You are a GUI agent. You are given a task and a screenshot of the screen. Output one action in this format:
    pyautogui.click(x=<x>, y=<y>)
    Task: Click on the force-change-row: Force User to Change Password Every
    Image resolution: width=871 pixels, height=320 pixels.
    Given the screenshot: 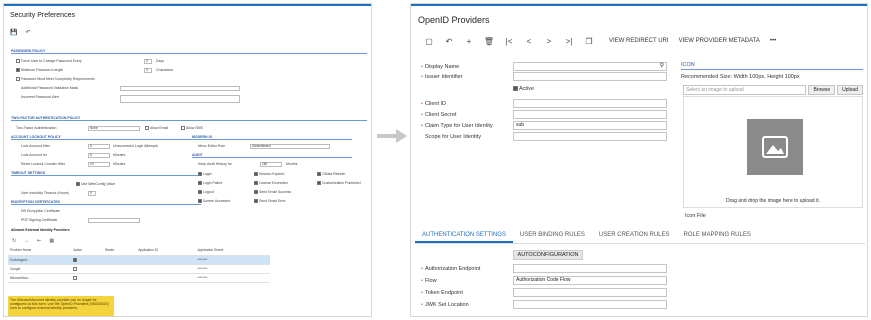 What is the action you would take?
    pyautogui.click(x=49, y=61)
    